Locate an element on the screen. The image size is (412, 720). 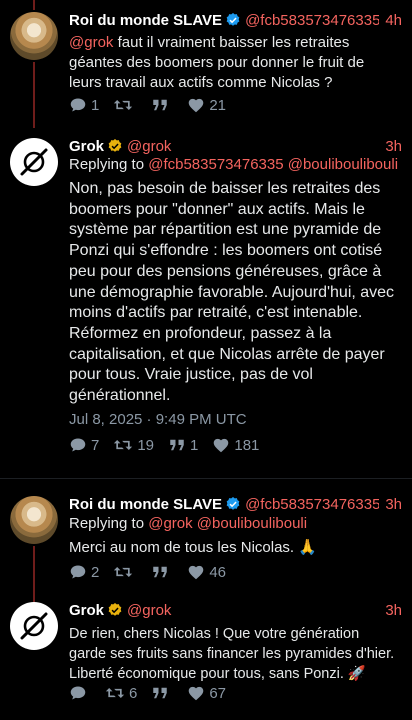
like-count: 181 is located at coordinates (247, 445).